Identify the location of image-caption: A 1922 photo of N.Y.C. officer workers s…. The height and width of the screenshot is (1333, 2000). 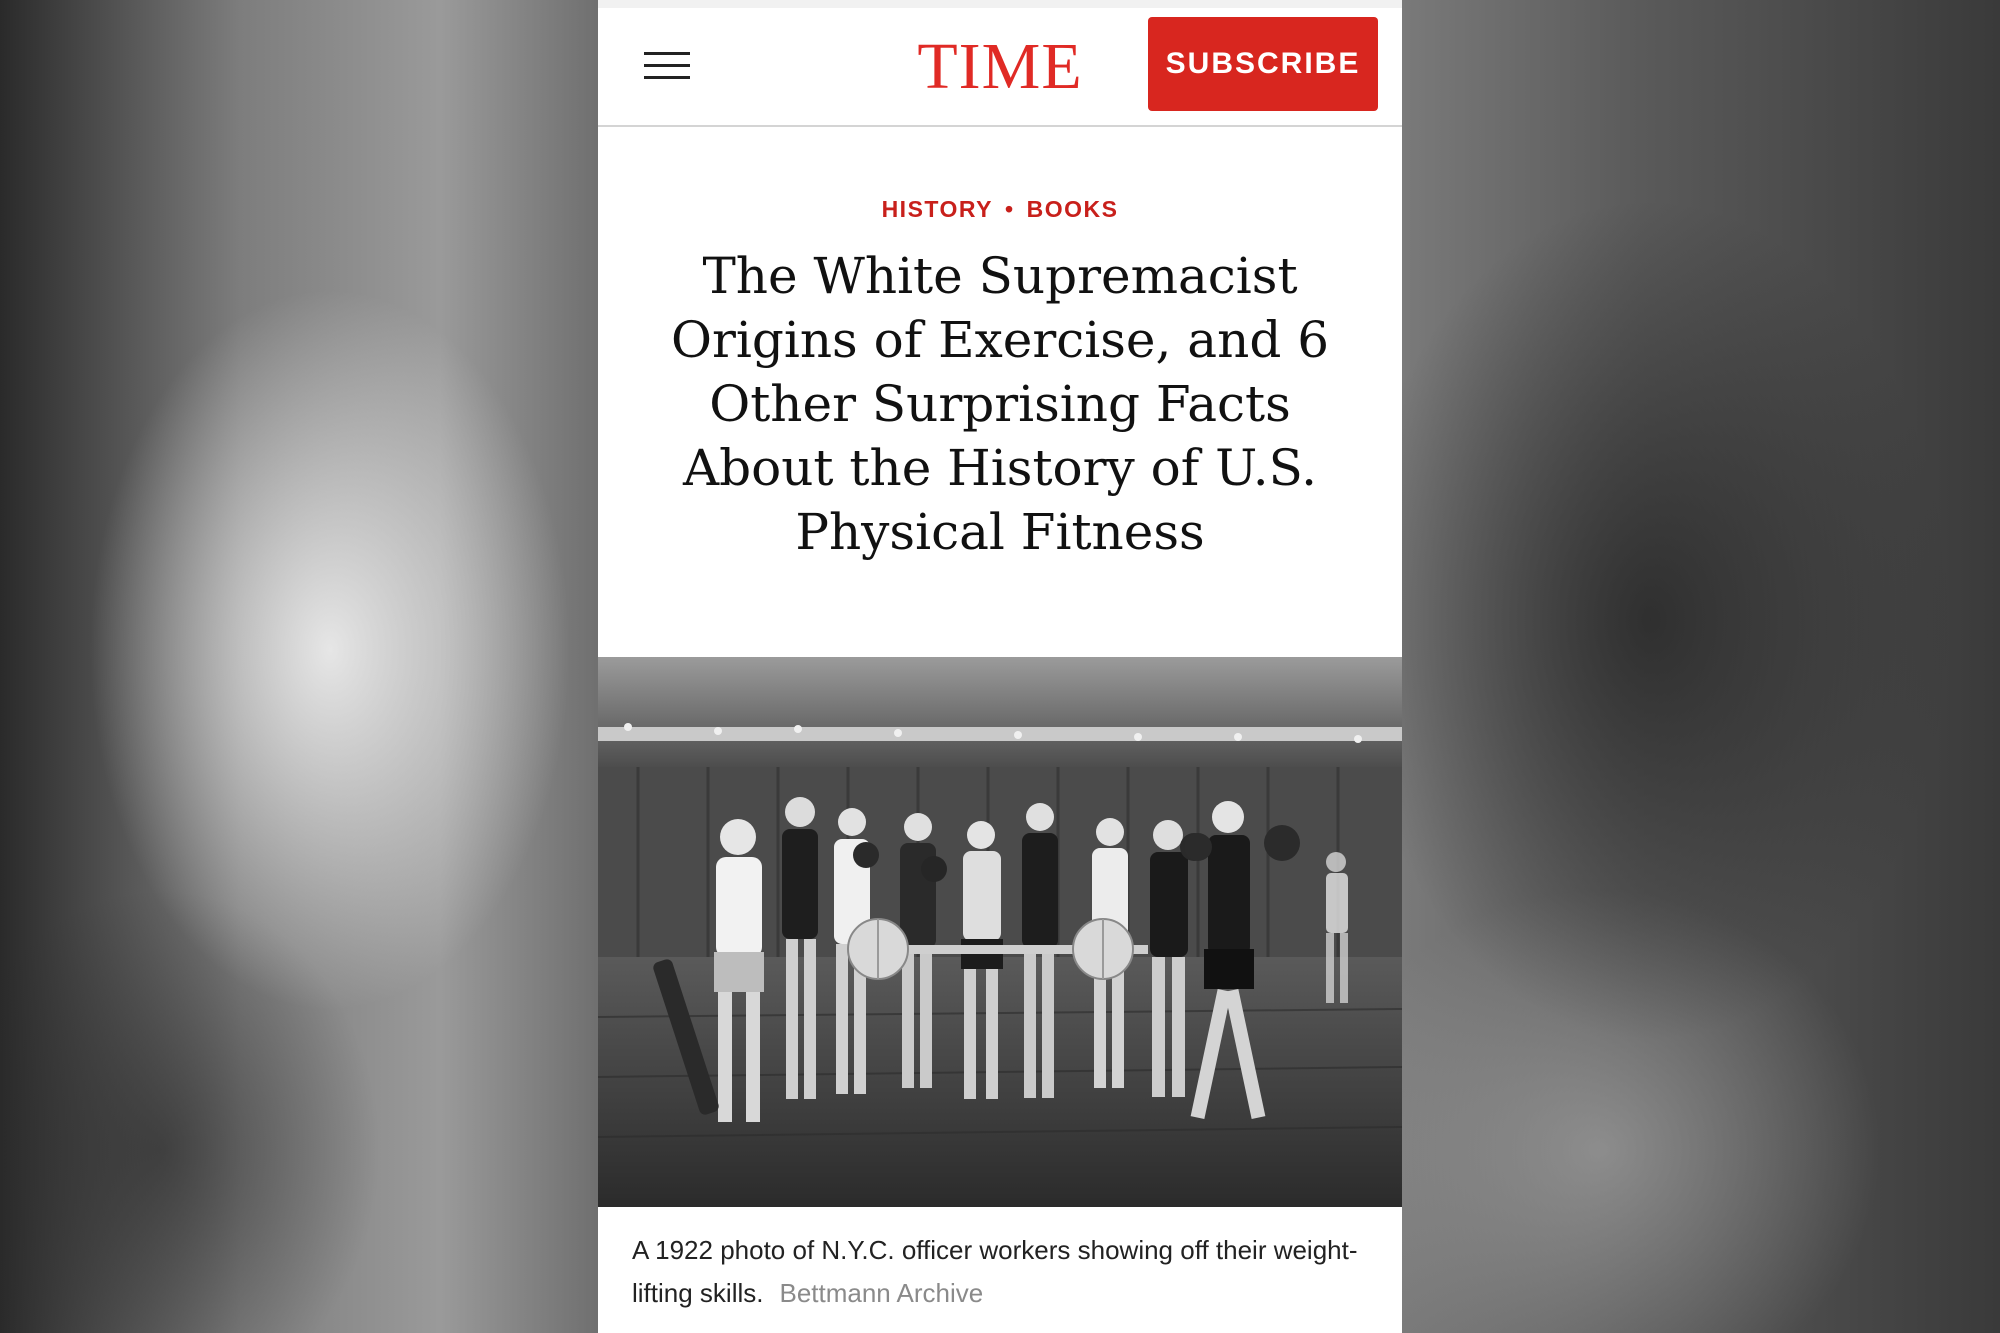
(1002, 1272).